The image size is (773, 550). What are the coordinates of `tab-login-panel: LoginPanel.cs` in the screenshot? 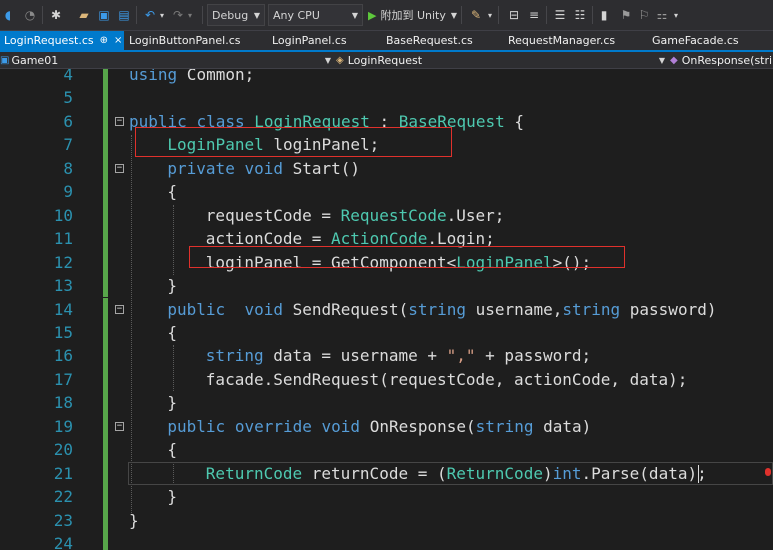 It's located at (309, 40).